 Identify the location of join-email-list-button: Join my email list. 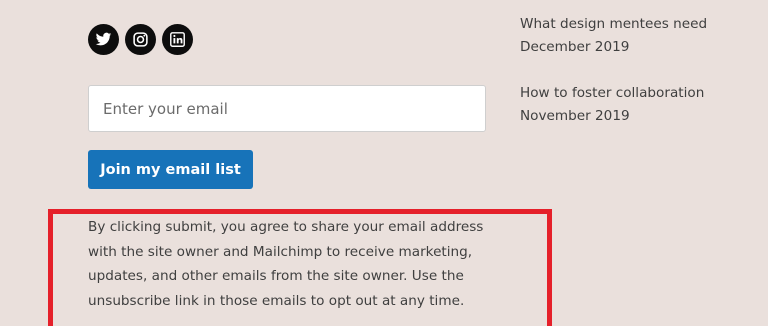
(170, 169).